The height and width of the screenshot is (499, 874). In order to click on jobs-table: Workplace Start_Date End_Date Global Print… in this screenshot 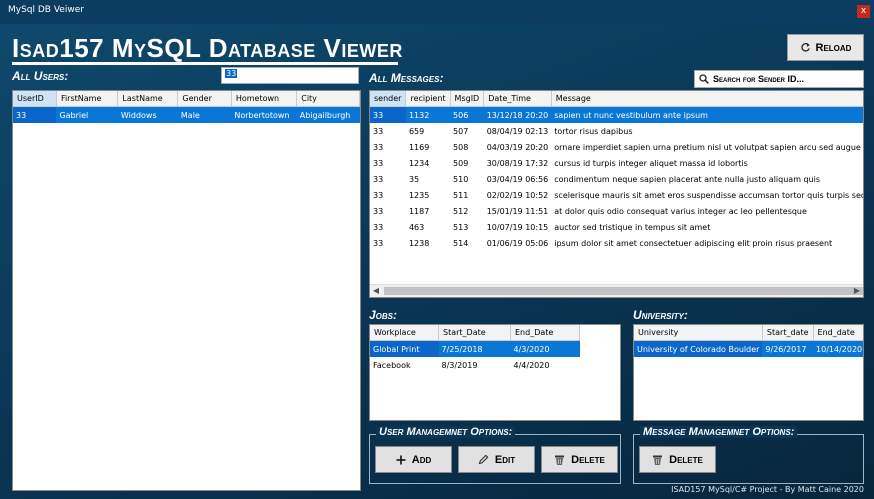, I will do `click(495, 372)`.